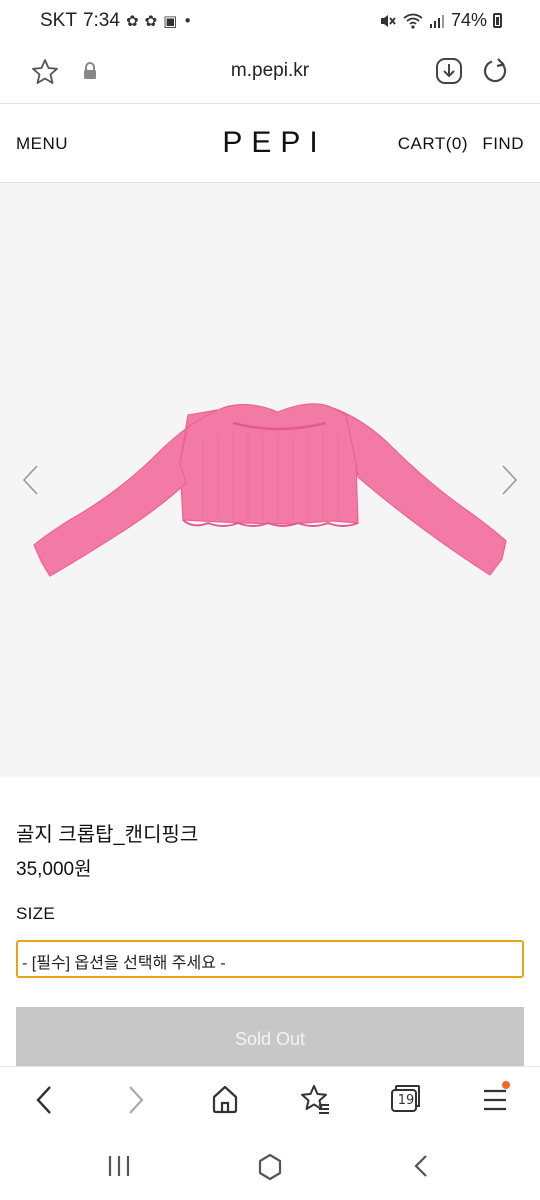  I want to click on tab-count: 19, so click(406, 1100).